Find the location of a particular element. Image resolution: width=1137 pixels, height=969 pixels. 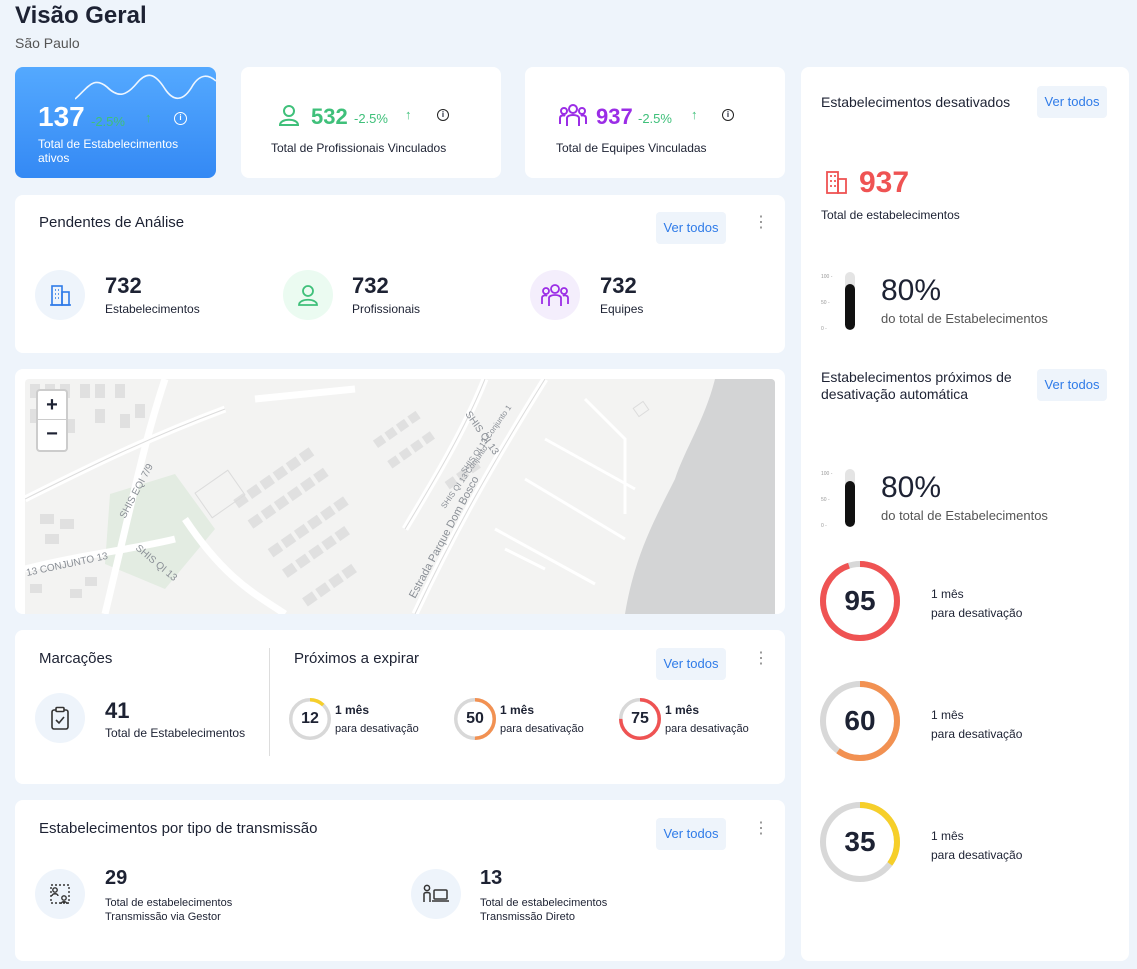

transmissao-line2: Transmissão via Gestor is located at coordinates (163, 917).